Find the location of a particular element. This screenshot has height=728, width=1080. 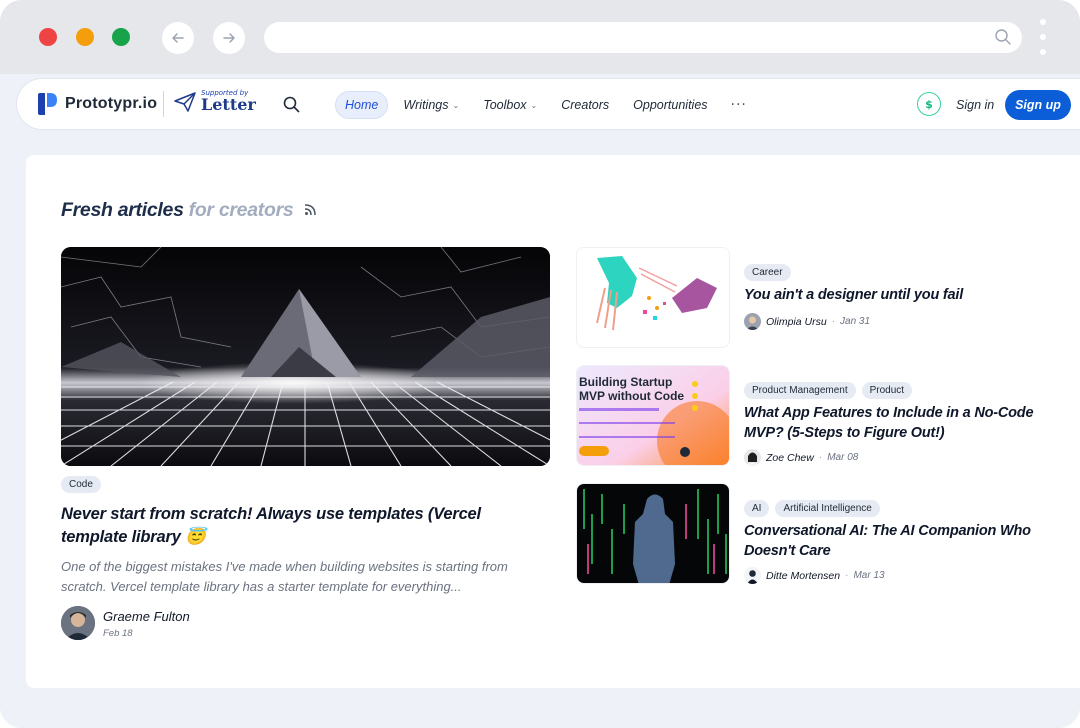

nav-creators: Creators is located at coordinates (585, 105).